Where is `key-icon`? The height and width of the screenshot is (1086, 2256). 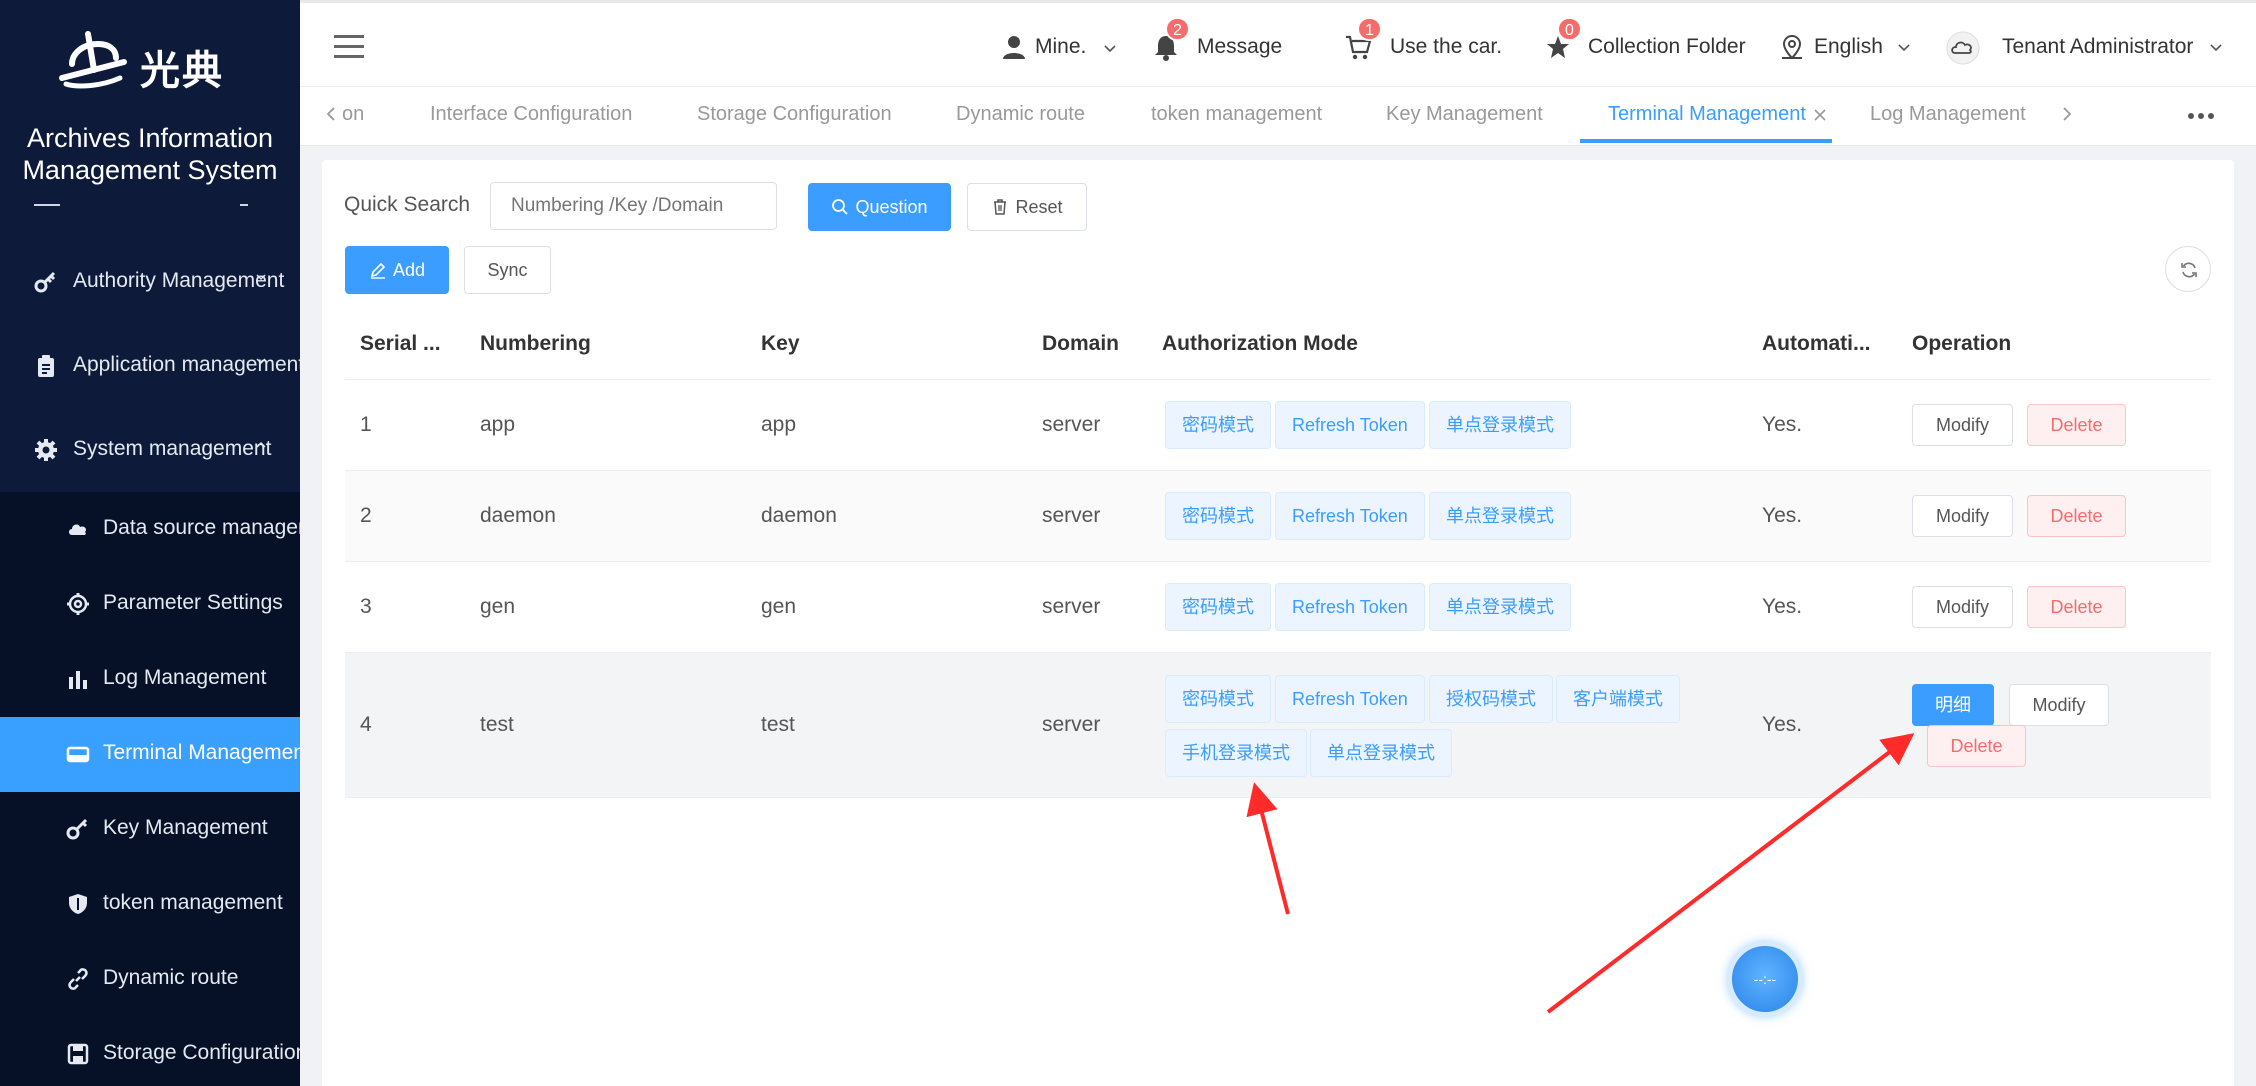 key-icon is located at coordinates (77, 829).